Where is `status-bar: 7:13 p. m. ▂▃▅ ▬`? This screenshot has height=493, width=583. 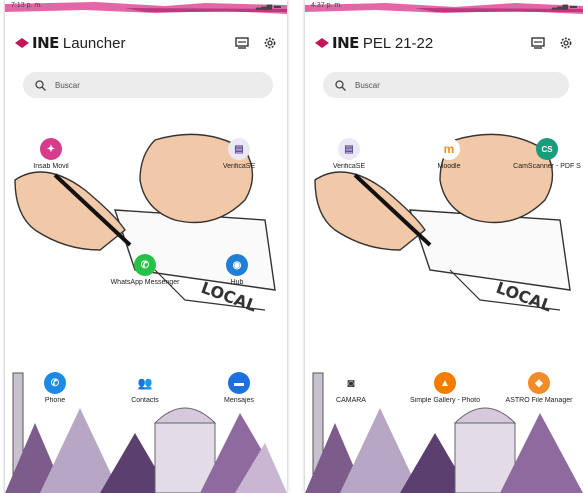 status-bar: 7:13 p. m. ▂▃▅ ▬ is located at coordinates (146, 6).